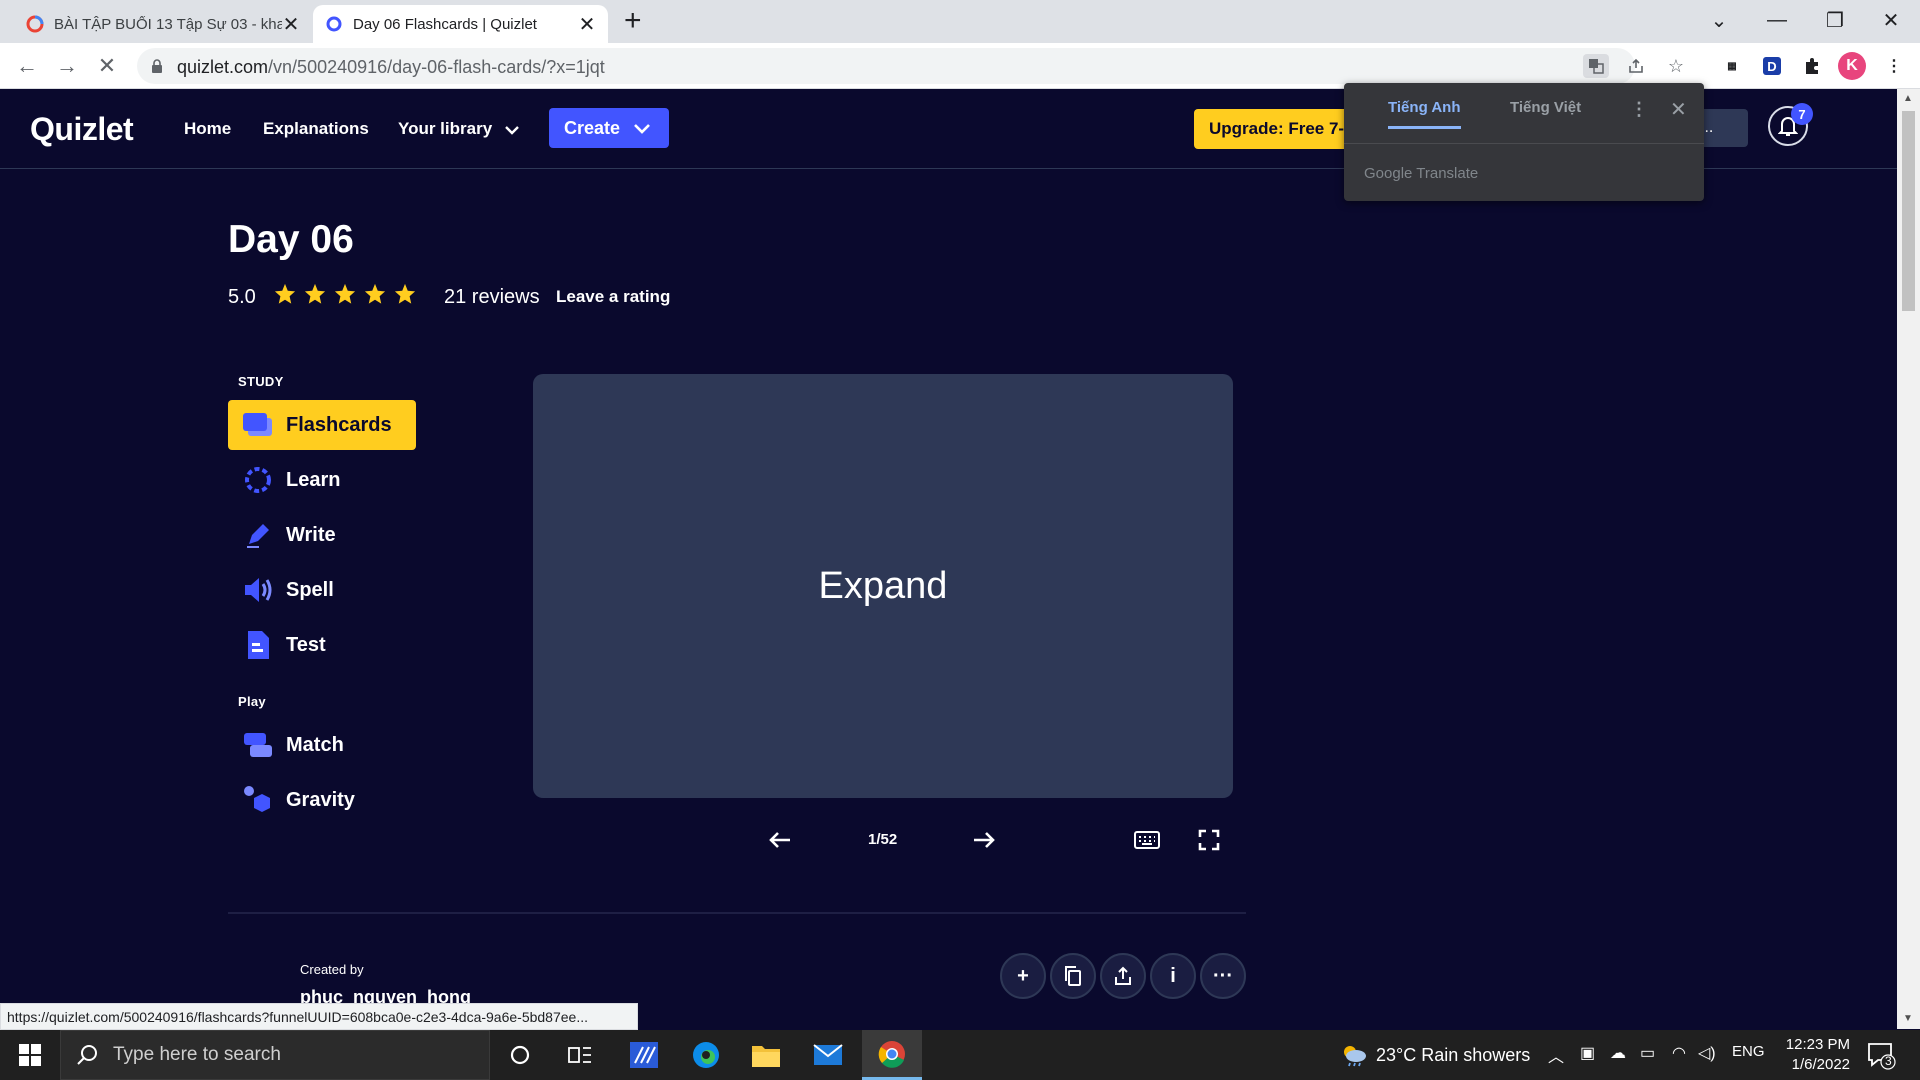  What do you see at coordinates (1732, 66) in the screenshot?
I see `seek-extension-icon: ▦` at bounding box center [1732, 66].